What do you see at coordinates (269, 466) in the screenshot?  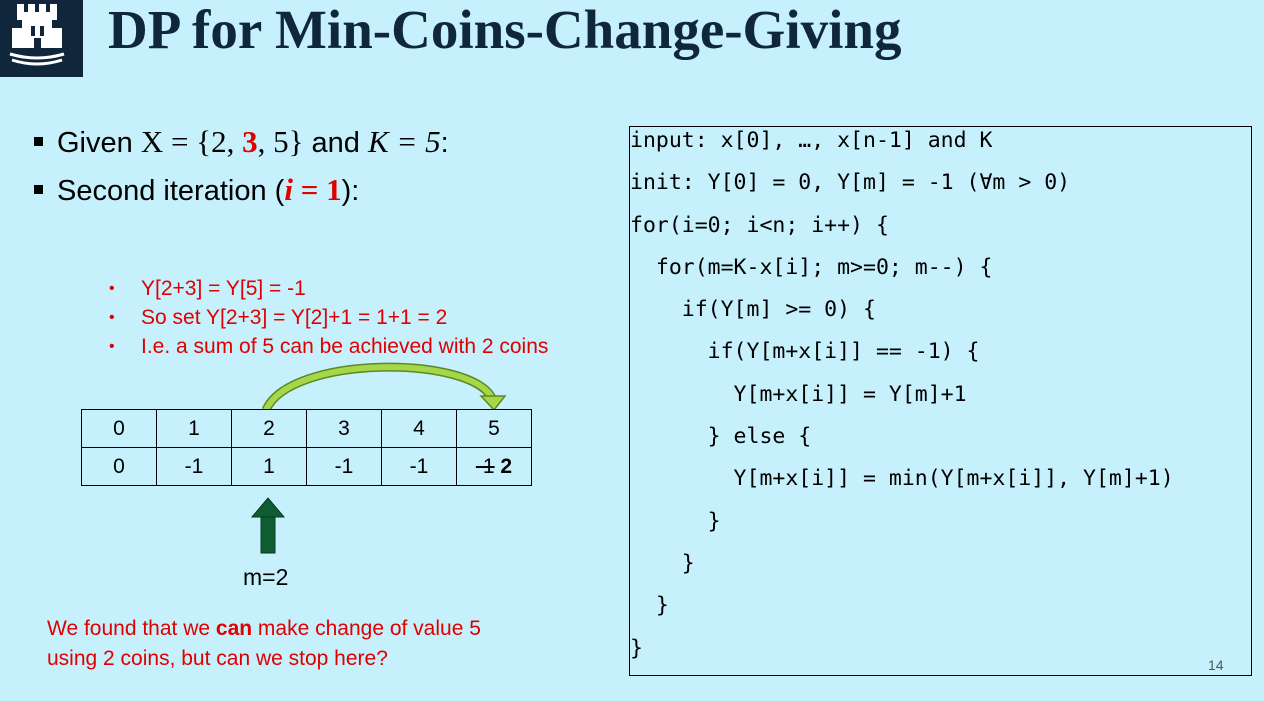 I see `value-cell: 1` at bounding box center [269, 466].